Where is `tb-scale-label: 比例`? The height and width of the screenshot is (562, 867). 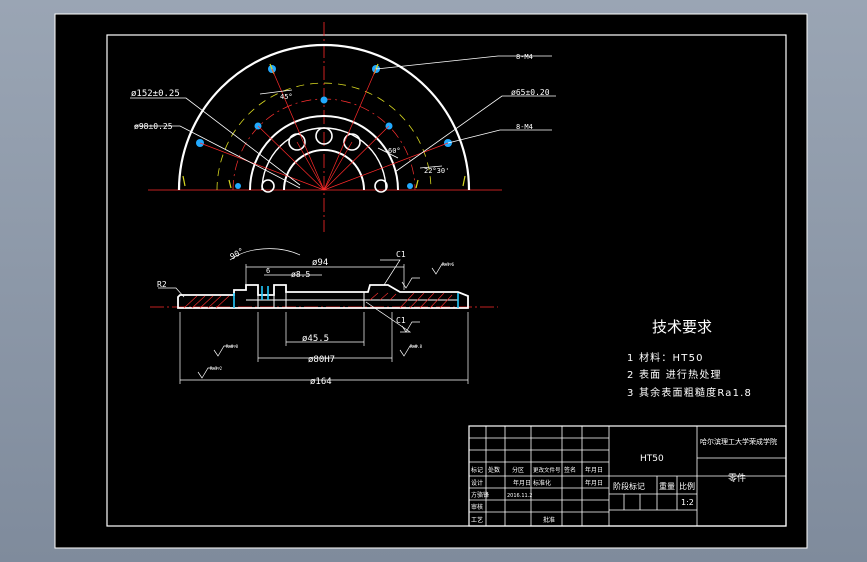
tb-scale-label: 比例 is located at coordinates (687, 486).